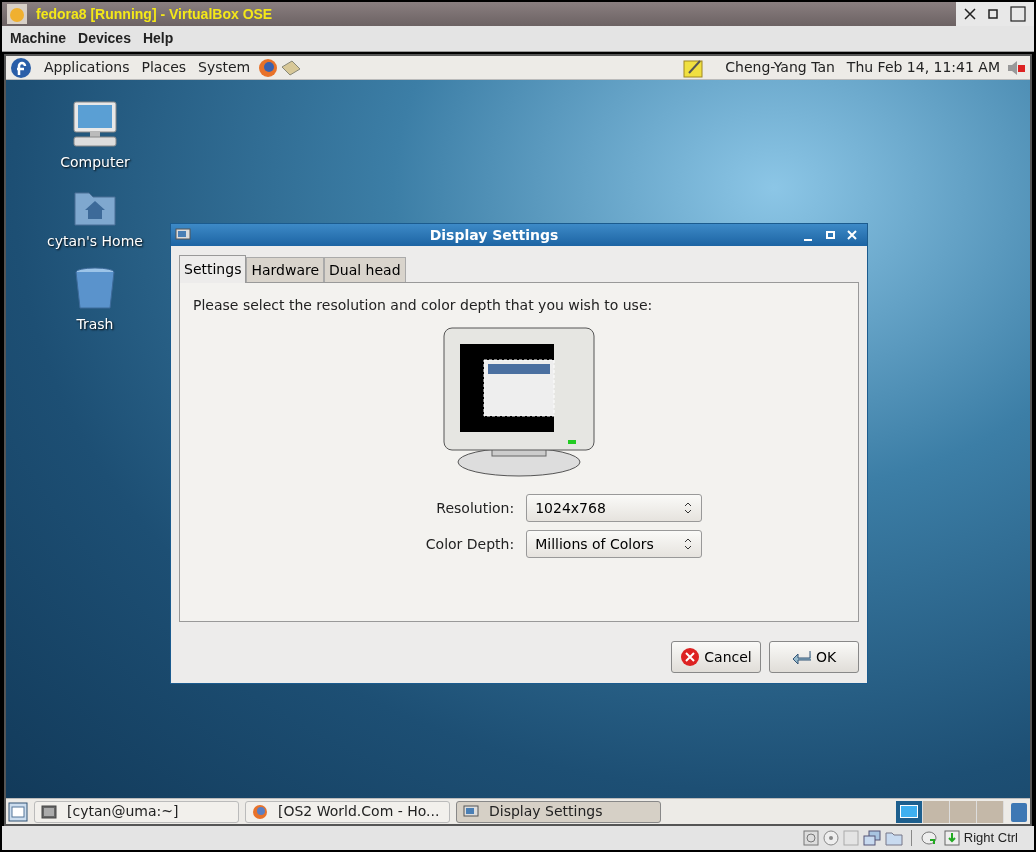 The width and height of the screenshot is (1036, 852). Describe the element at coordinates (614, 508) in the screenshot. I see `combo-box: 1024x768` at that location.